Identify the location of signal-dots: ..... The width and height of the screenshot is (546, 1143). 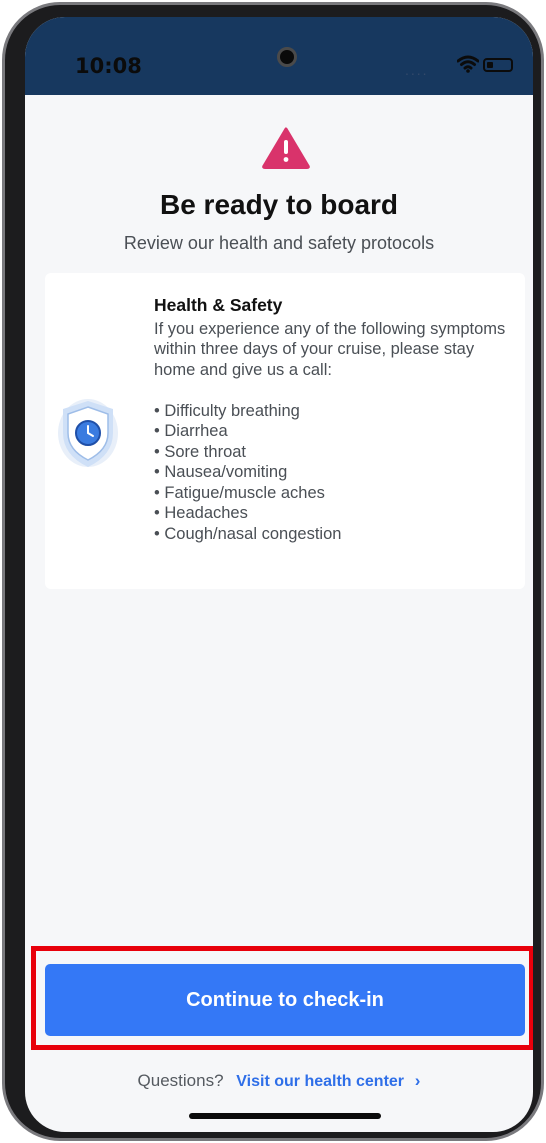
(417, 70).